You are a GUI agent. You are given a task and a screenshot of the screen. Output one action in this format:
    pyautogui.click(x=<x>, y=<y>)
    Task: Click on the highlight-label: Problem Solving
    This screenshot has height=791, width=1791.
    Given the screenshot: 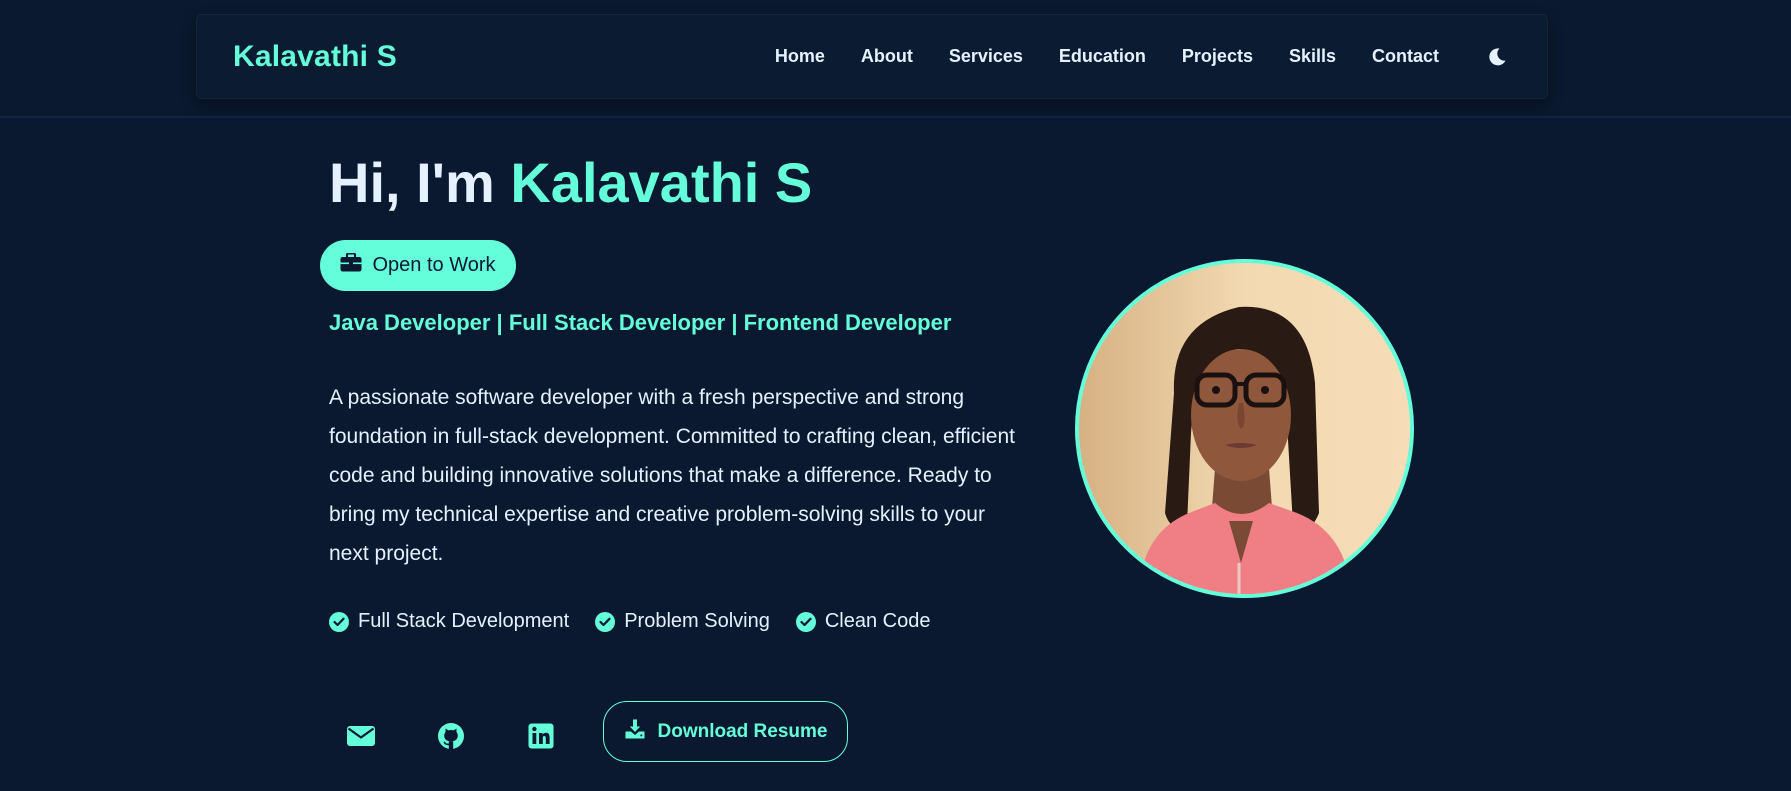 What is the action you would take?
    pyautogui.click(x=697, y=621)
    